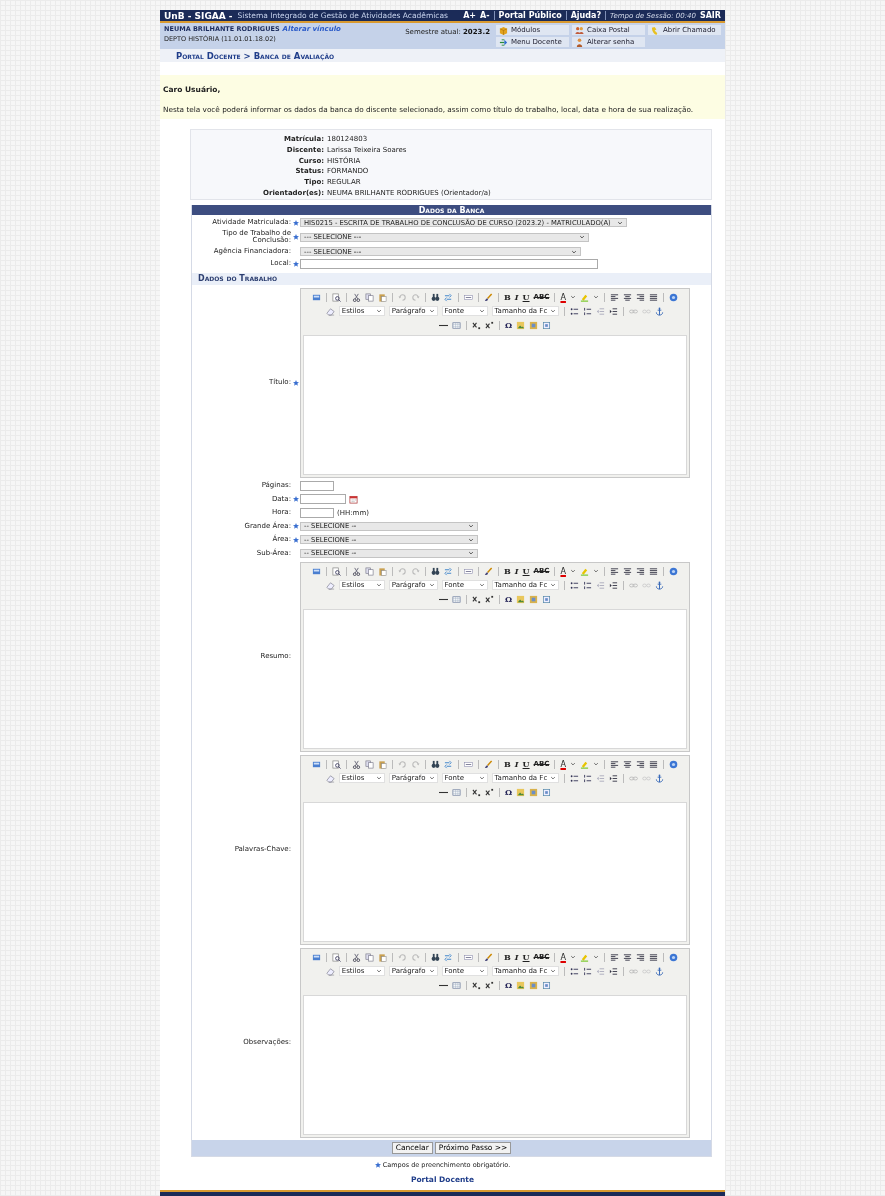 The height and width of the screenshot is (1196, 885). What do you see at coordinates (586, 15) in the screenshot?
I see `help-link: Ajuda?` at bounding box center [586, 15].